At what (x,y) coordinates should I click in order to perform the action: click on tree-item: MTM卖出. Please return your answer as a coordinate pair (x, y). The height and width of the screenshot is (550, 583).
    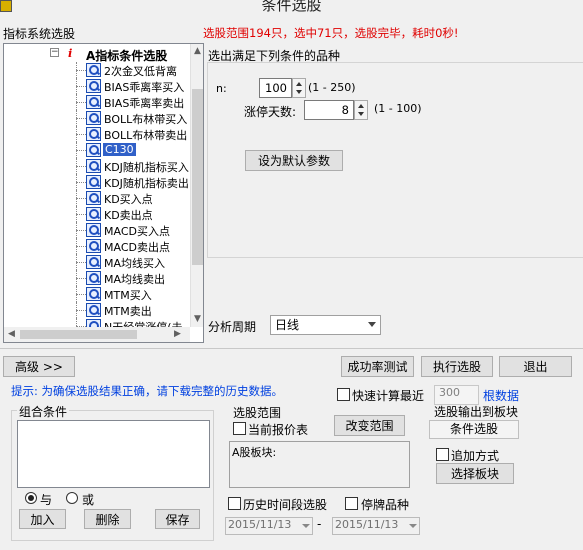
    Looking at the image, I should click on (97, 310).